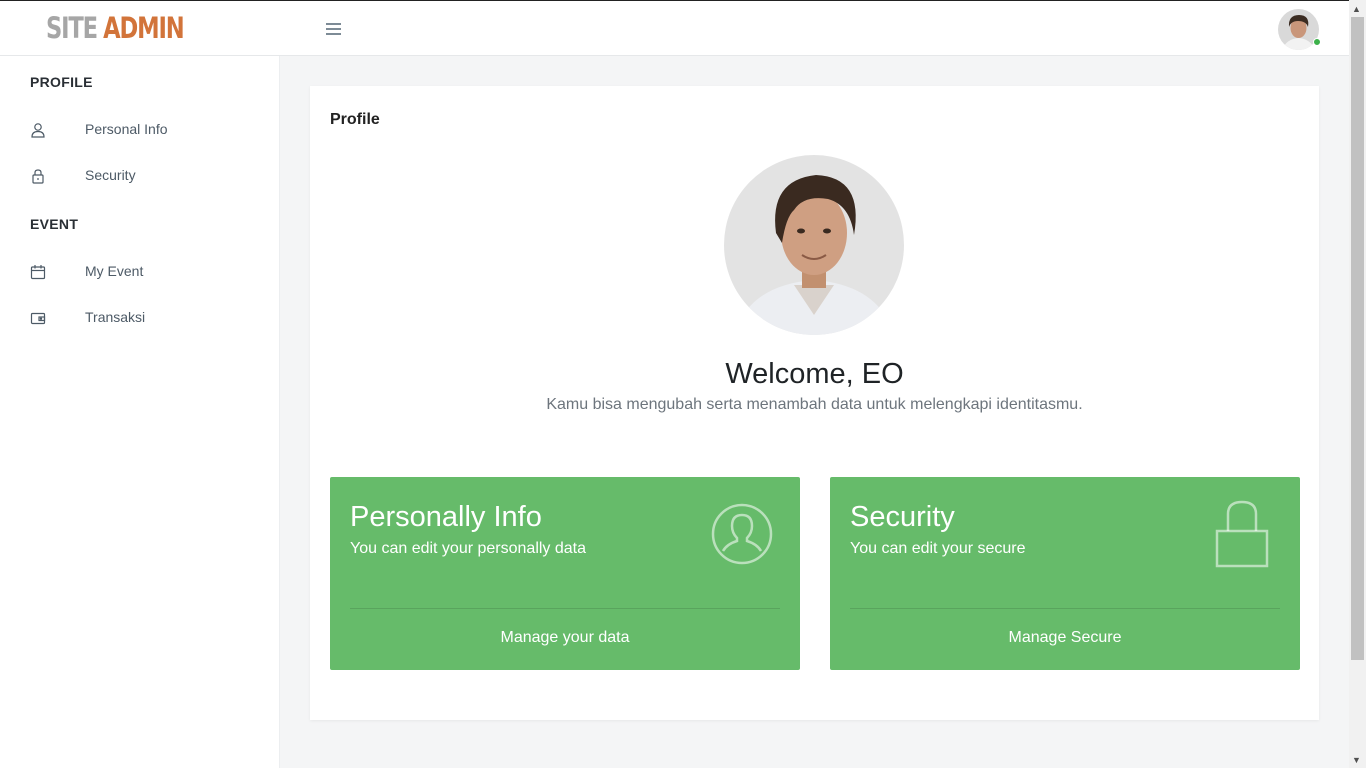 The image size is (1366, 768). What do you see at coordinates (1357, 338) in the screenshot?
I see `scrollbar-thumb` at bounding box center [1357, 338].